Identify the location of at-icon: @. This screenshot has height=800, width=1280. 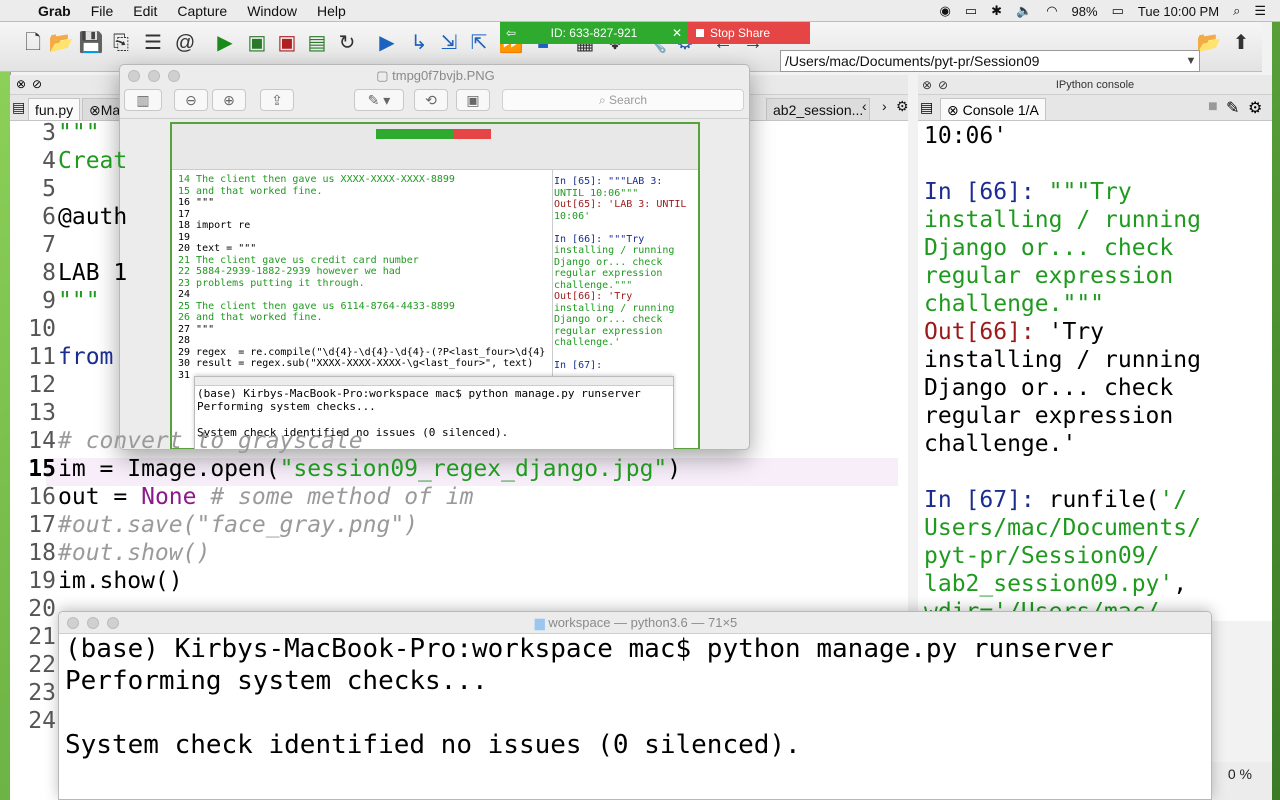
(185, 43).